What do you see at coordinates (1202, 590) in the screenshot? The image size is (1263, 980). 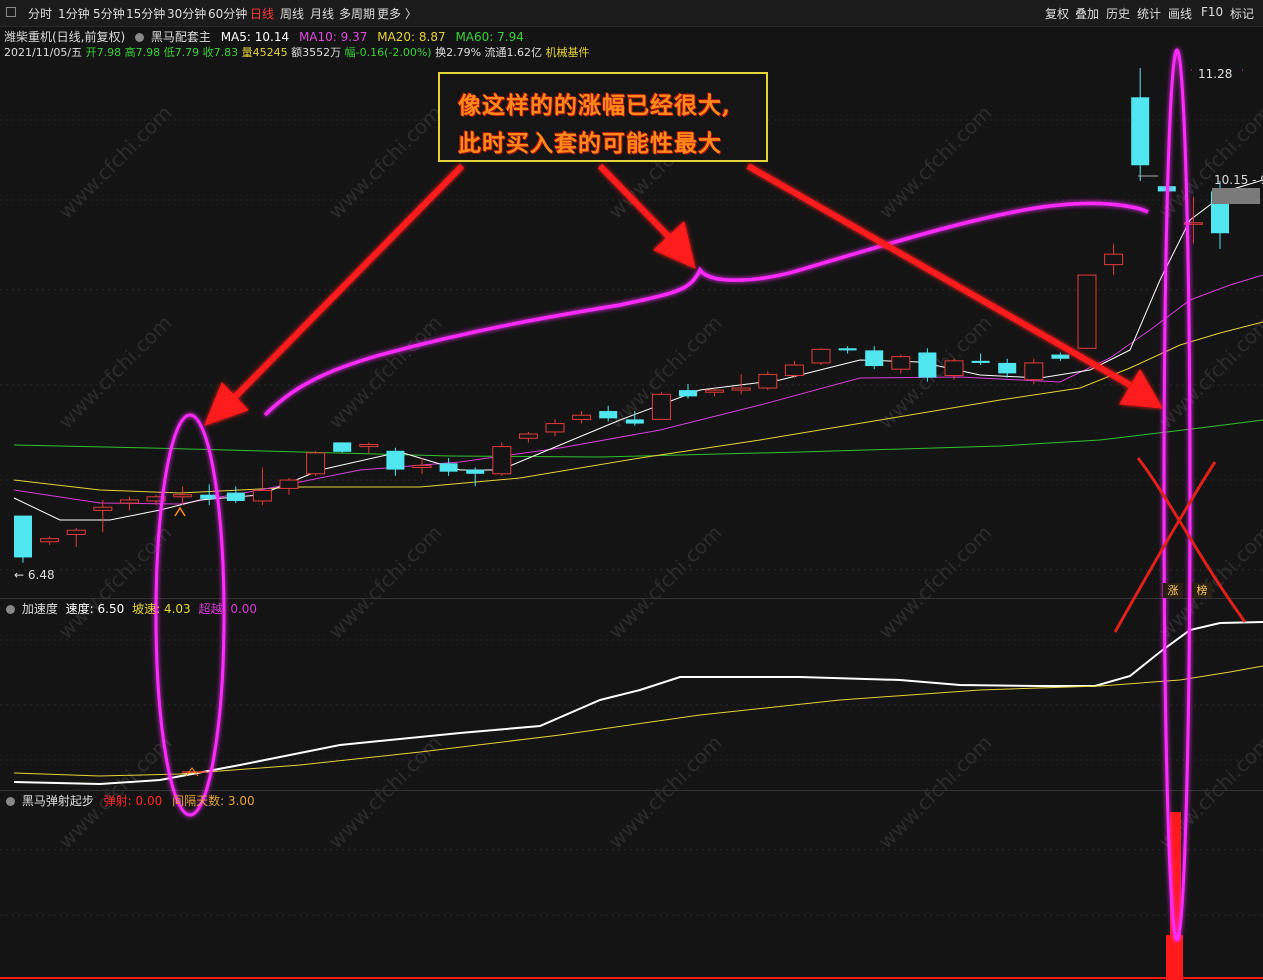 I see `ranking-badge: 榜` at bounding box center [1202, 590].